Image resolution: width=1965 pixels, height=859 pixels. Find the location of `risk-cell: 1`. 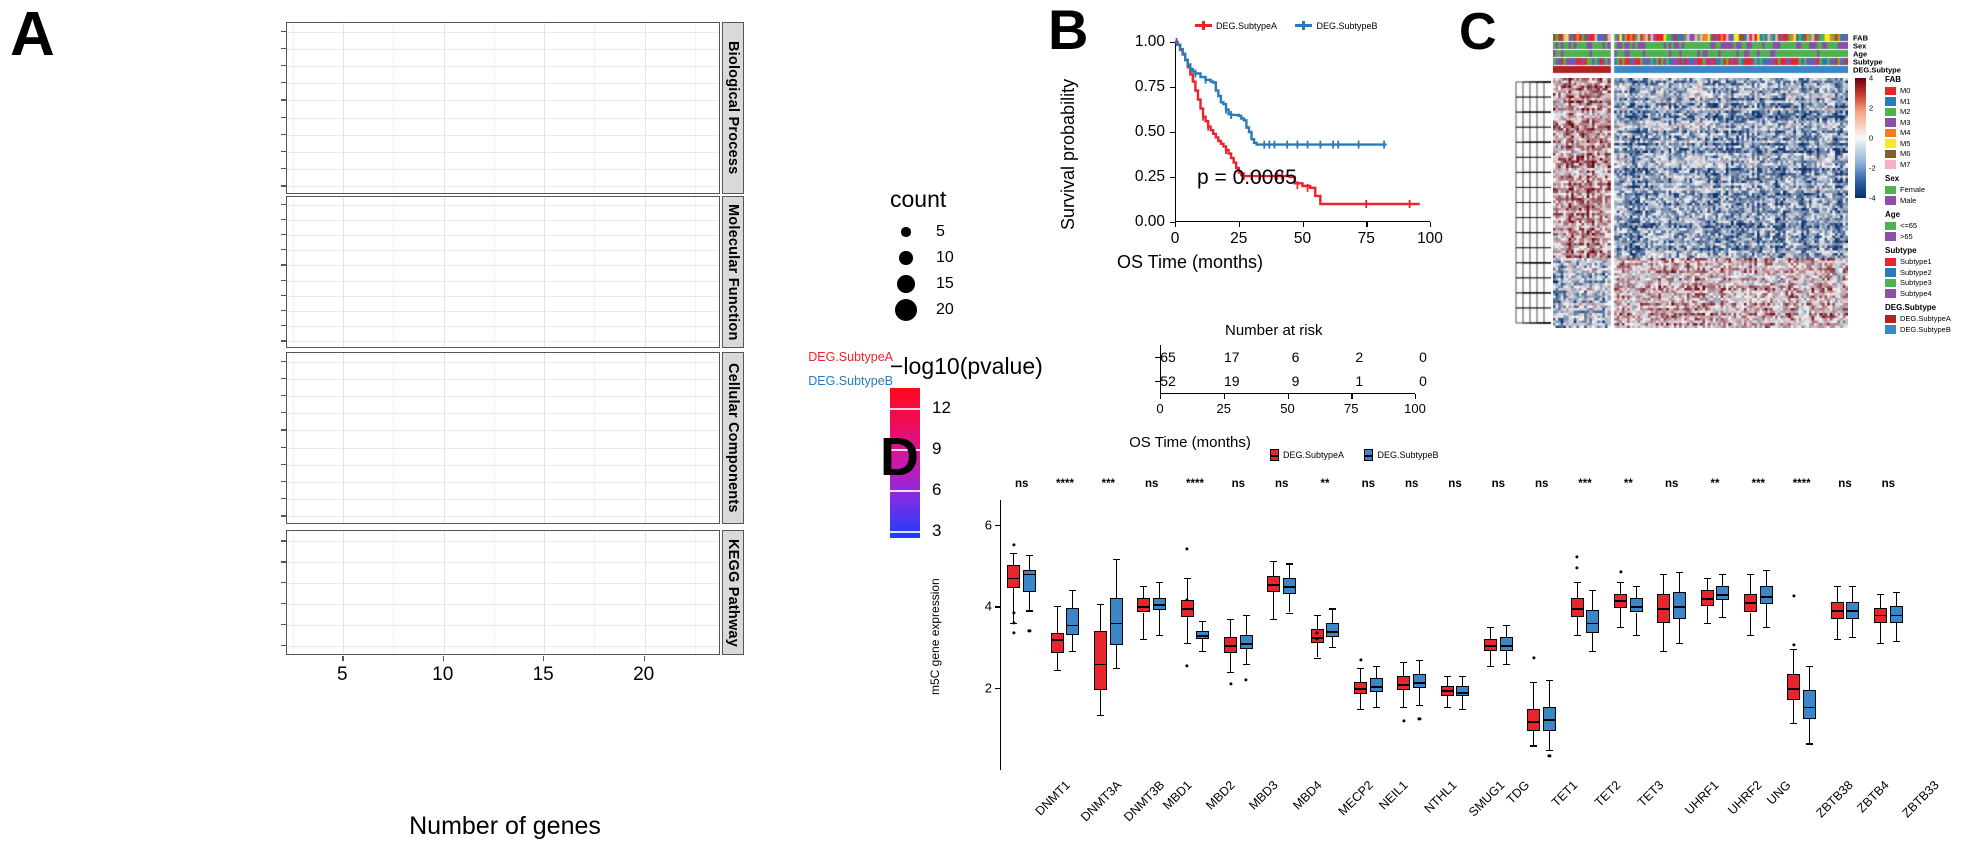

risk-cell: 1 is located at coordinates (1359, 381).